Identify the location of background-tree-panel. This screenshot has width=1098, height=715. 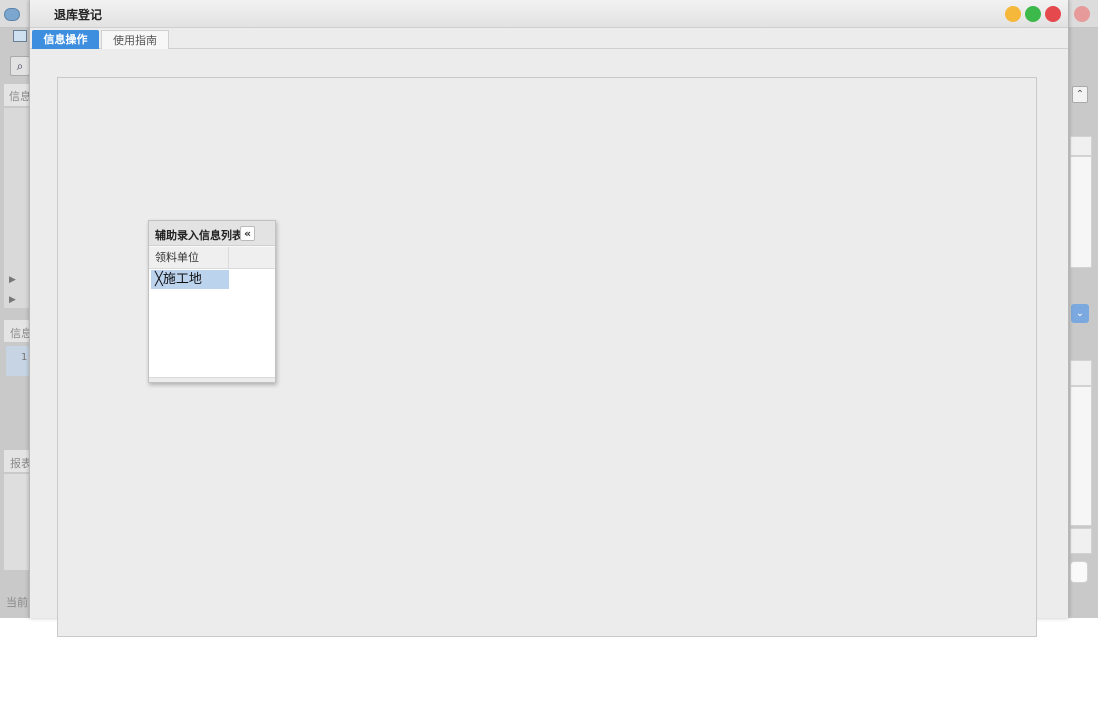
(17, 208).